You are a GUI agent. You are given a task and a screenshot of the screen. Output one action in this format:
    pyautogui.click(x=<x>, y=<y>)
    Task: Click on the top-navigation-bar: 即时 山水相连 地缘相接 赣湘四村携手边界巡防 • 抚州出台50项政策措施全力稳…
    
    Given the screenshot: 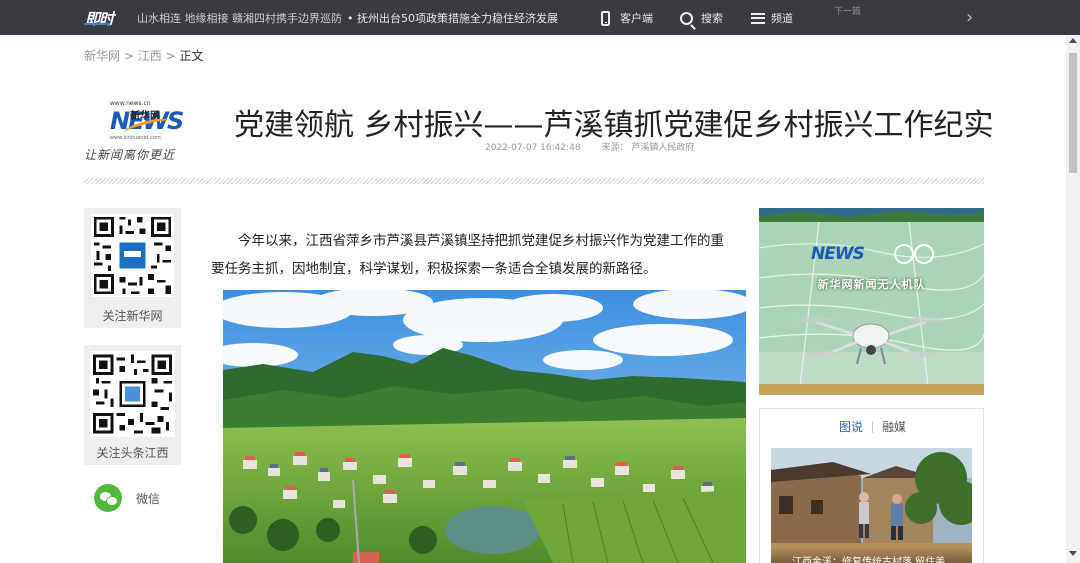 What is the action you would take?
    pyautogui.click(x=540, y=17)
    